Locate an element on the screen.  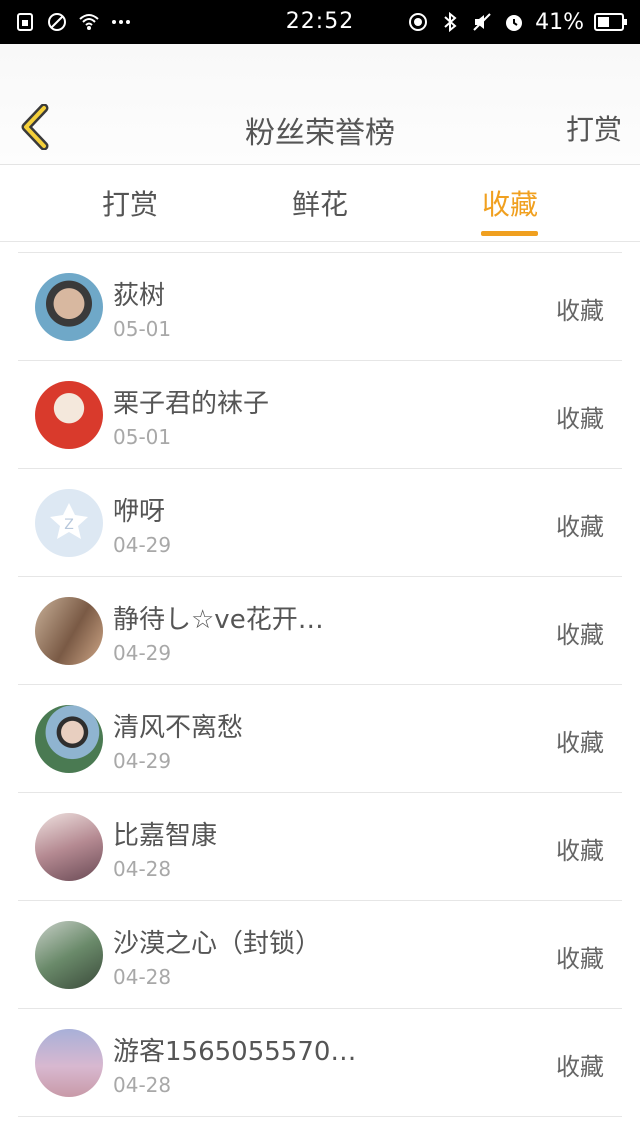
svg-text: Z is located at coordinates (69, 525).